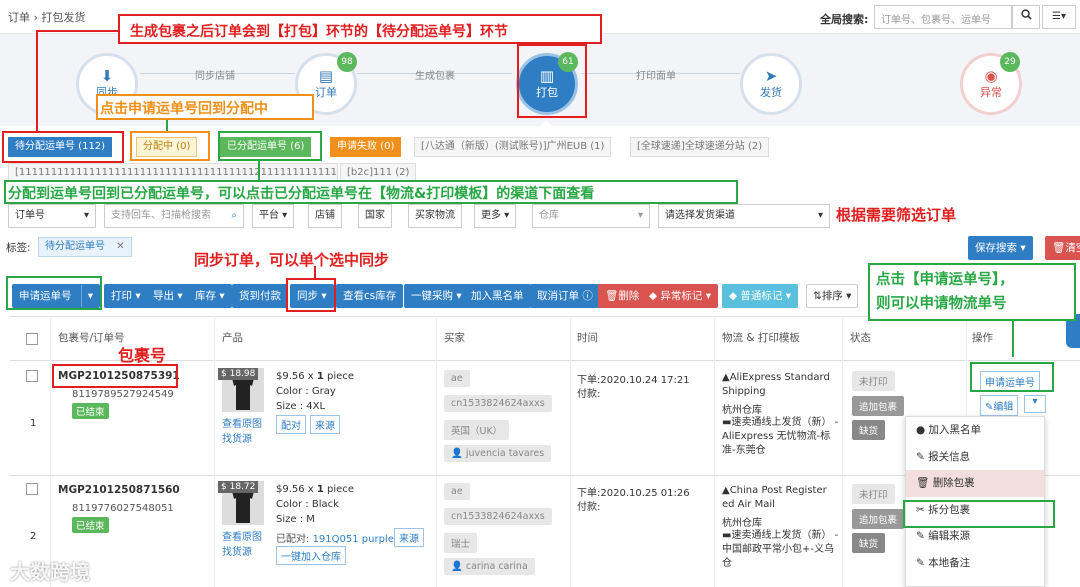  What do you see at coordinates (19, 17) in the screenshot?
I see `breadcrumb-home: 订单` at bounding box center [19, 17].